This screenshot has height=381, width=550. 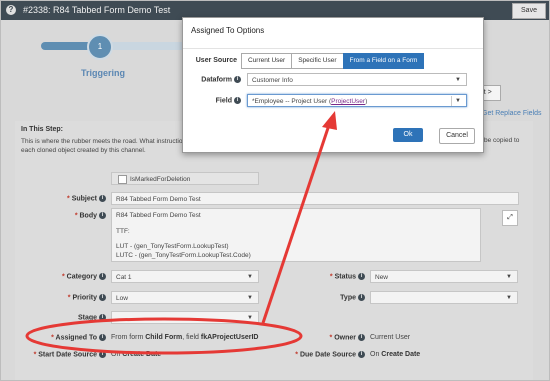 What do you see at coordinates (164, 336) in the screenshot?
I see `highlight-ellipse` at bounding box center [164, 336].